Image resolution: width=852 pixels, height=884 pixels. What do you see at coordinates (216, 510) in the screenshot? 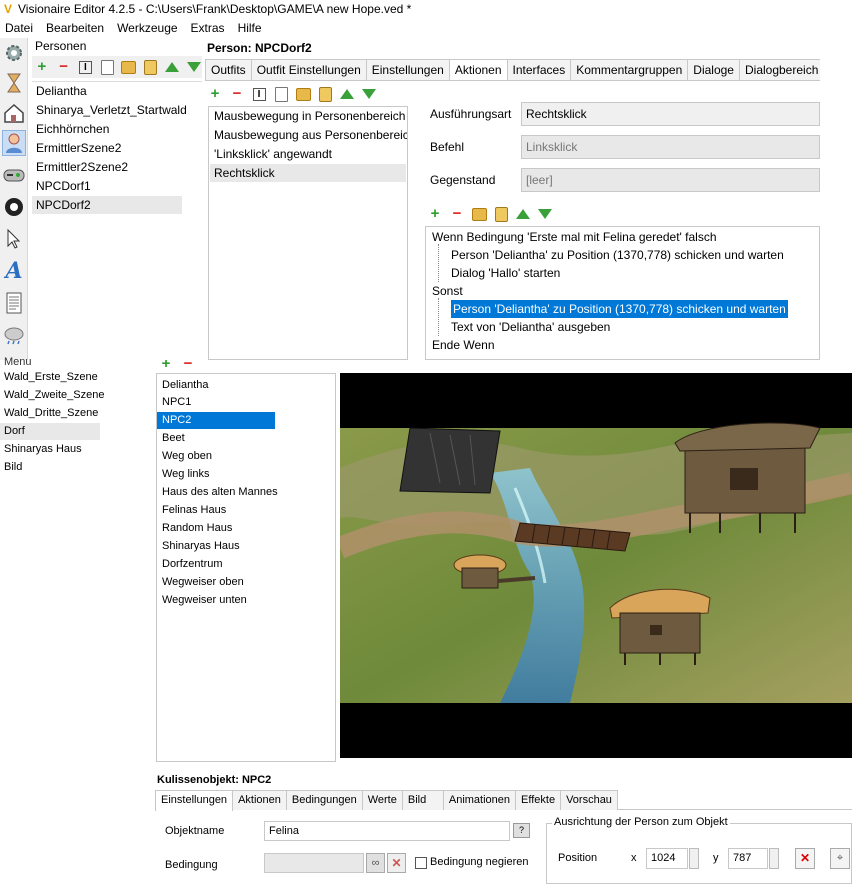
I see `list-item: Felinas Haus` at bounding box center [216, 510].